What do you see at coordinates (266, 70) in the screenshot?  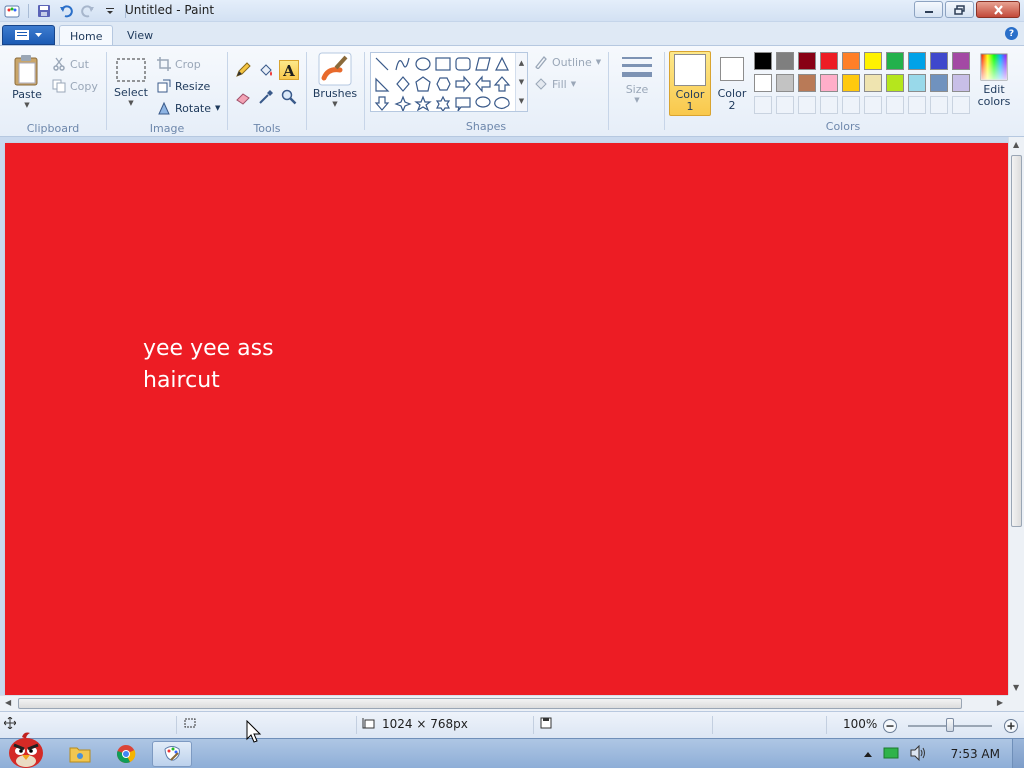 I see `fill-bucket-icon` at bounding box center [266, 70].